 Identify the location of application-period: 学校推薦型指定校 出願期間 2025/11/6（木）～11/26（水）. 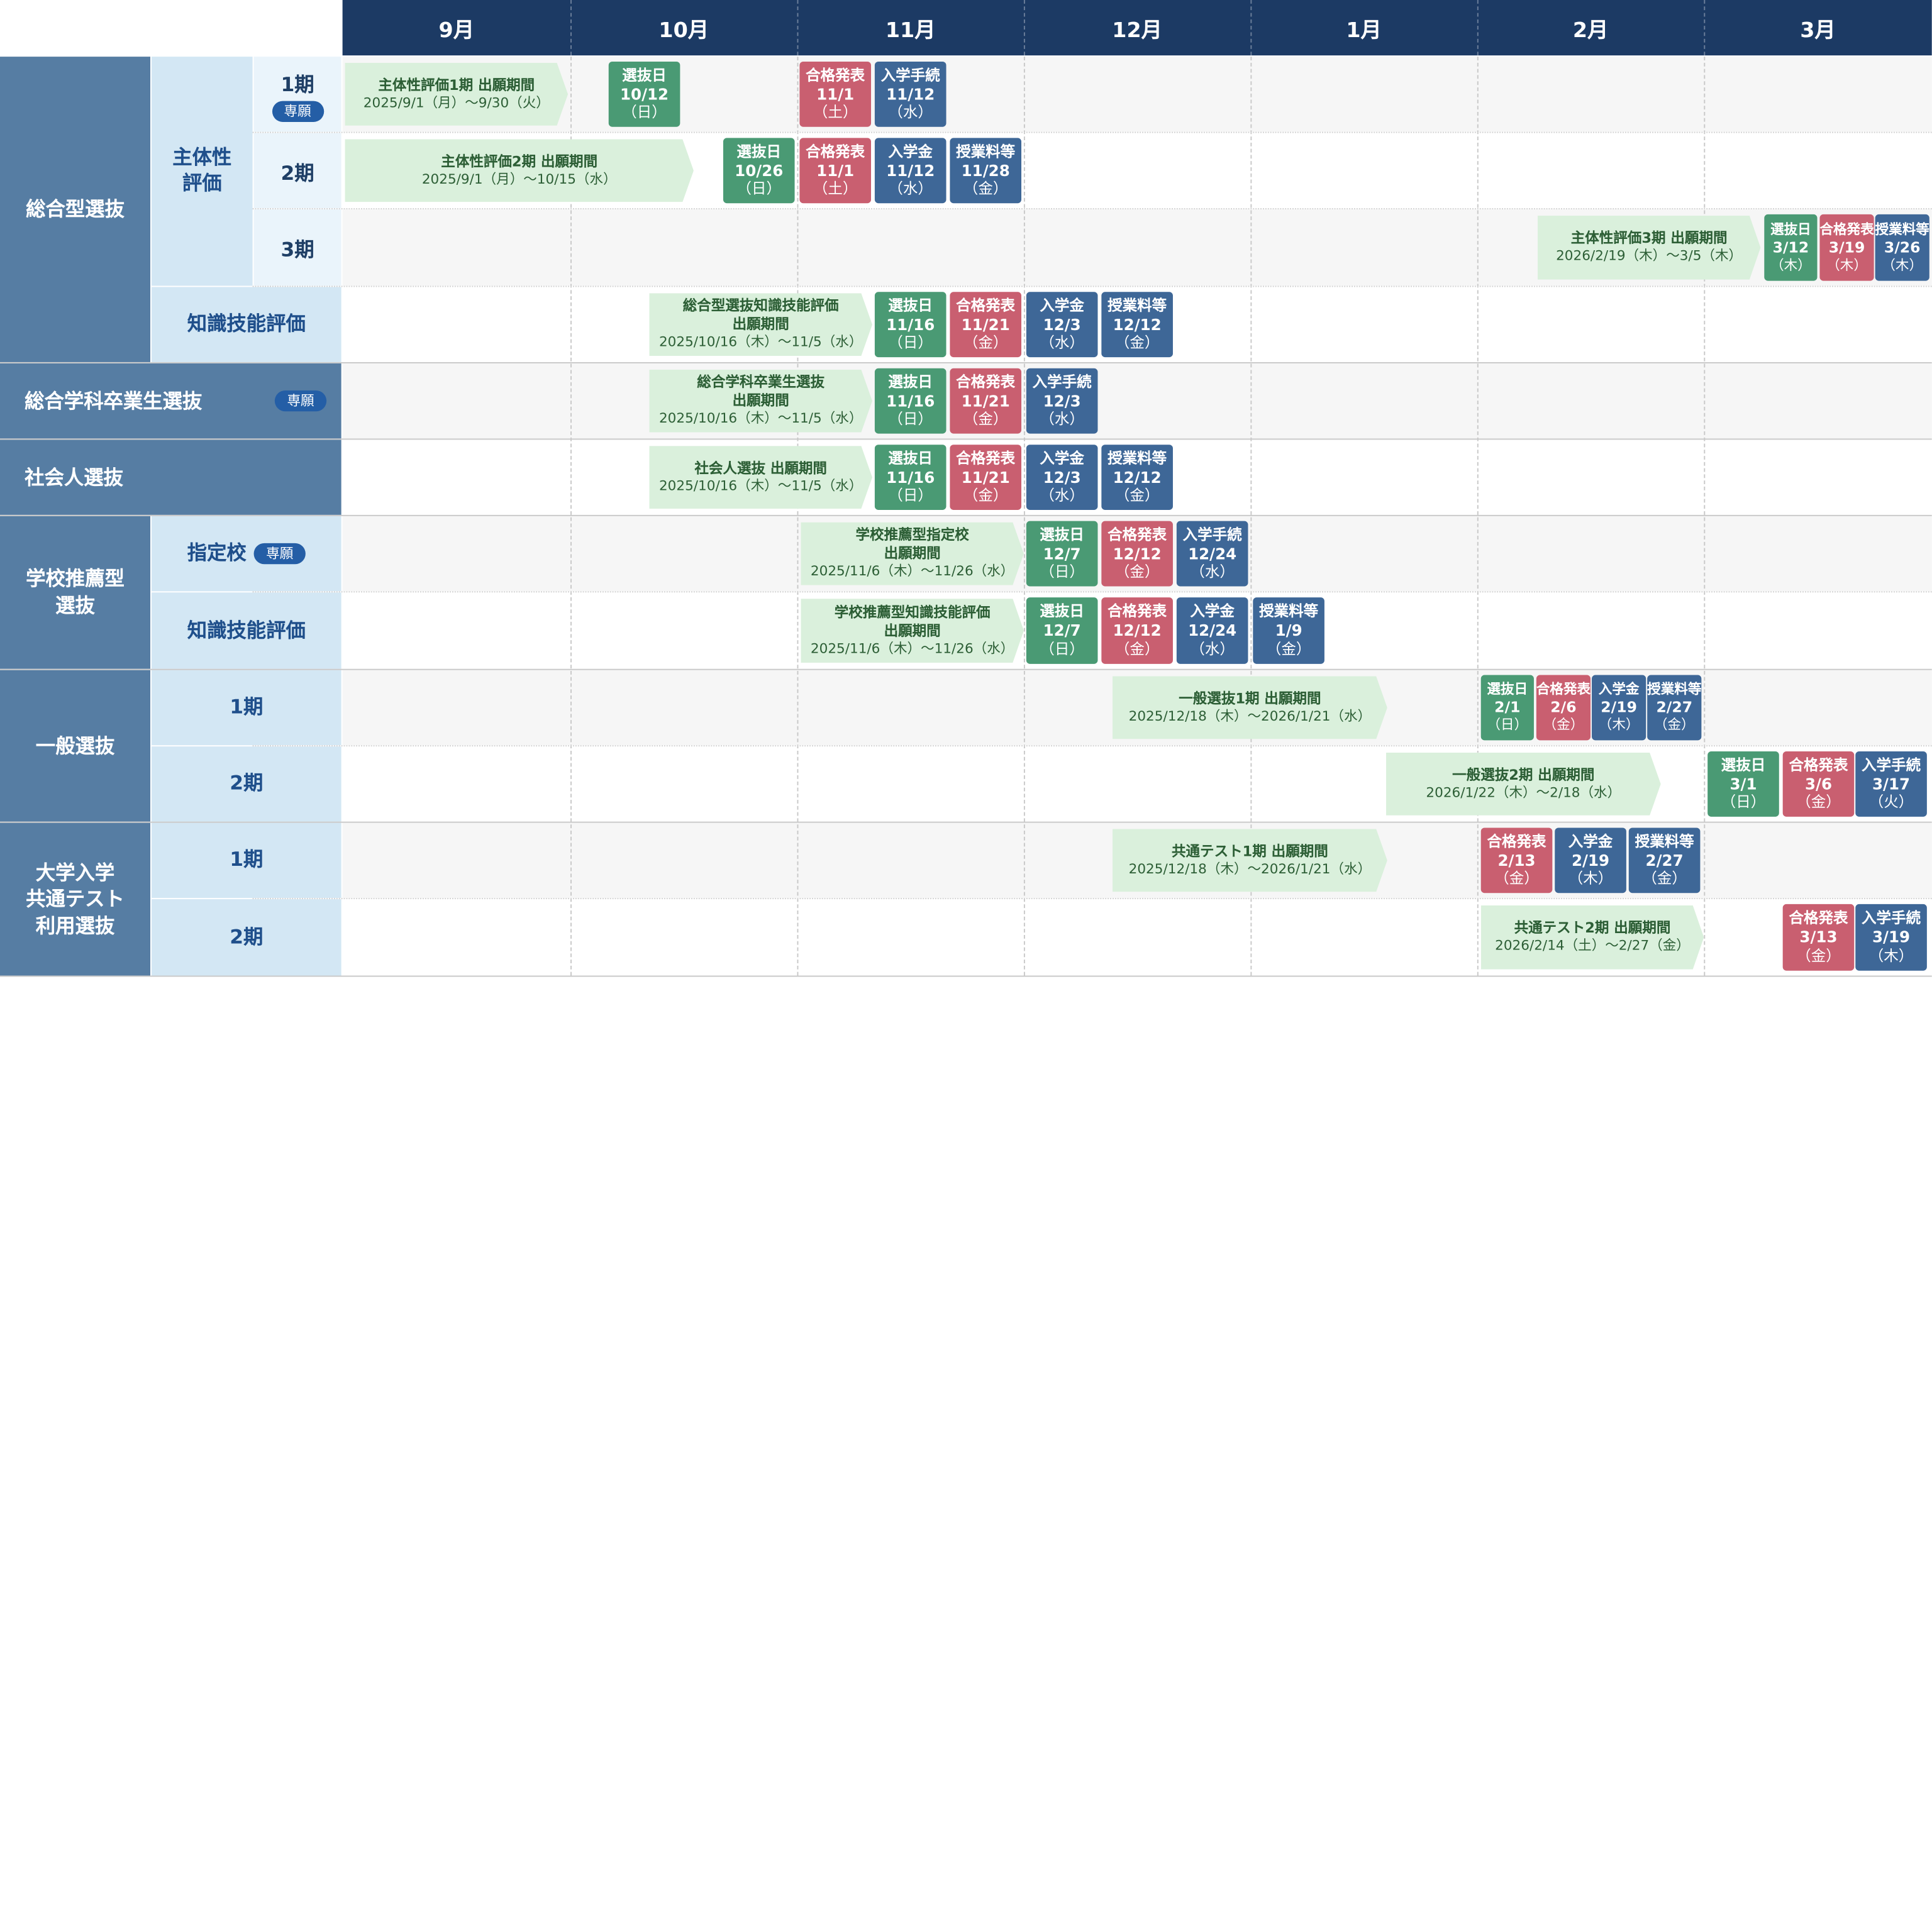
(912, 554).